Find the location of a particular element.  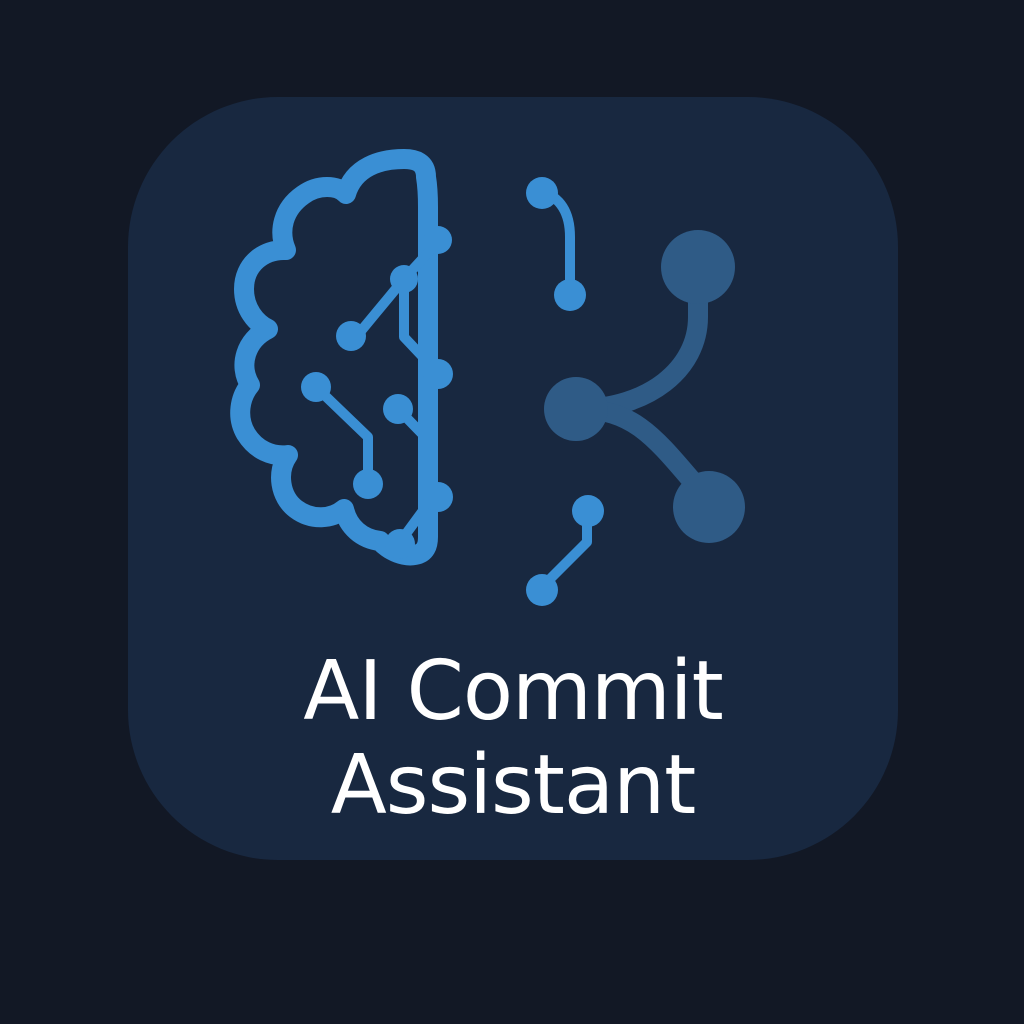

brain-outline-icon is located at coordinates (334, 357).